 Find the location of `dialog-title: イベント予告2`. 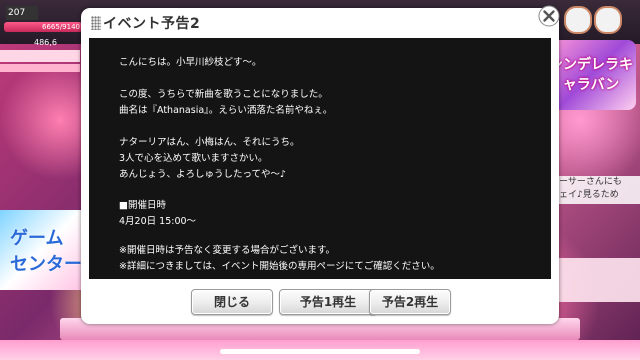

dialog-title: イベント予告2 is located at coordinates (152, 24).